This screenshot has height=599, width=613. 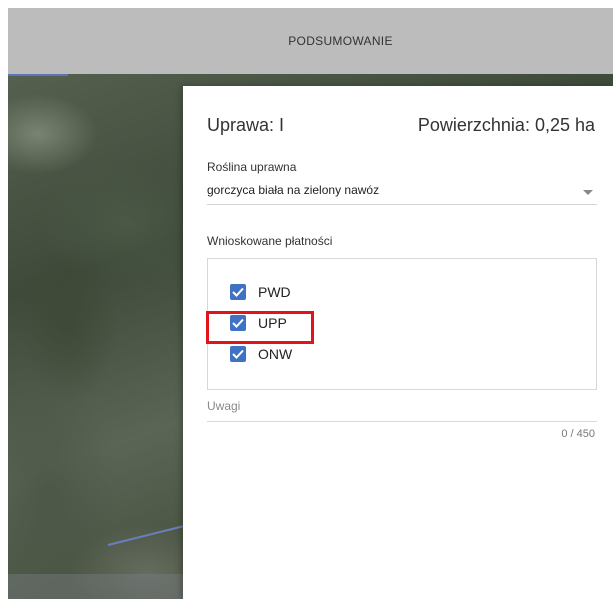 What do you see at coordinates (578, 434) in the screenshot?
I see `notes-char-counter: 0 / 450` at bounding box center [578, 434].